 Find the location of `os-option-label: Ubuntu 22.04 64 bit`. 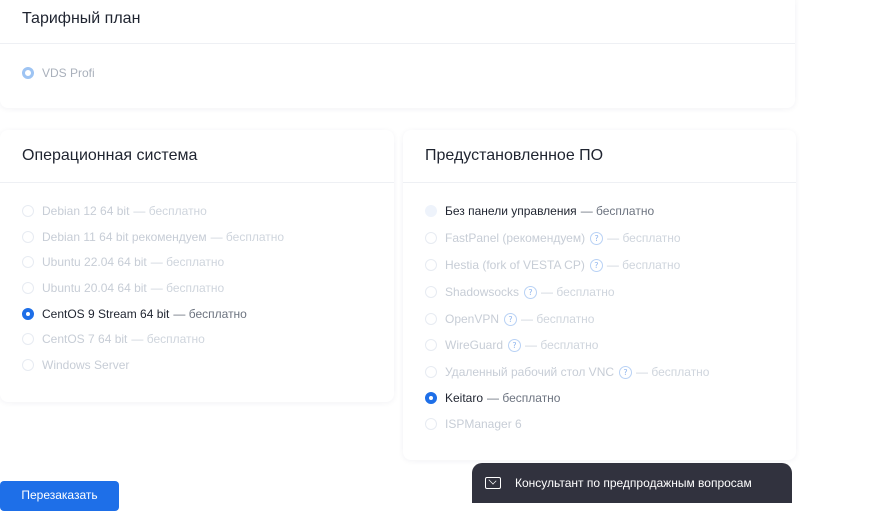

os-option-label: Ubuntu 22.04 64 bit is located at coordinates (94, 262).